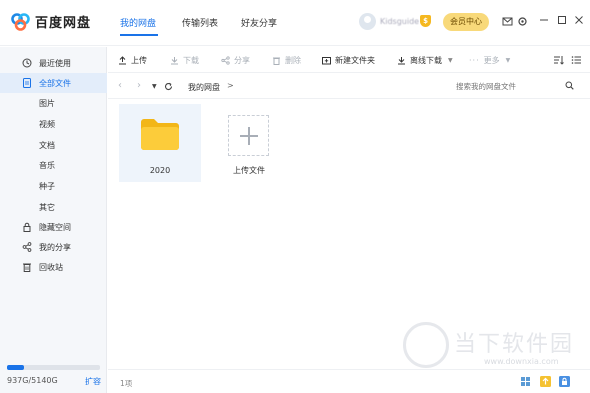 The height and width of the screenshot is (393, 590). Describe the element at coordinates (27, 227) in the screenshot. I see `lock-icon` at that location.